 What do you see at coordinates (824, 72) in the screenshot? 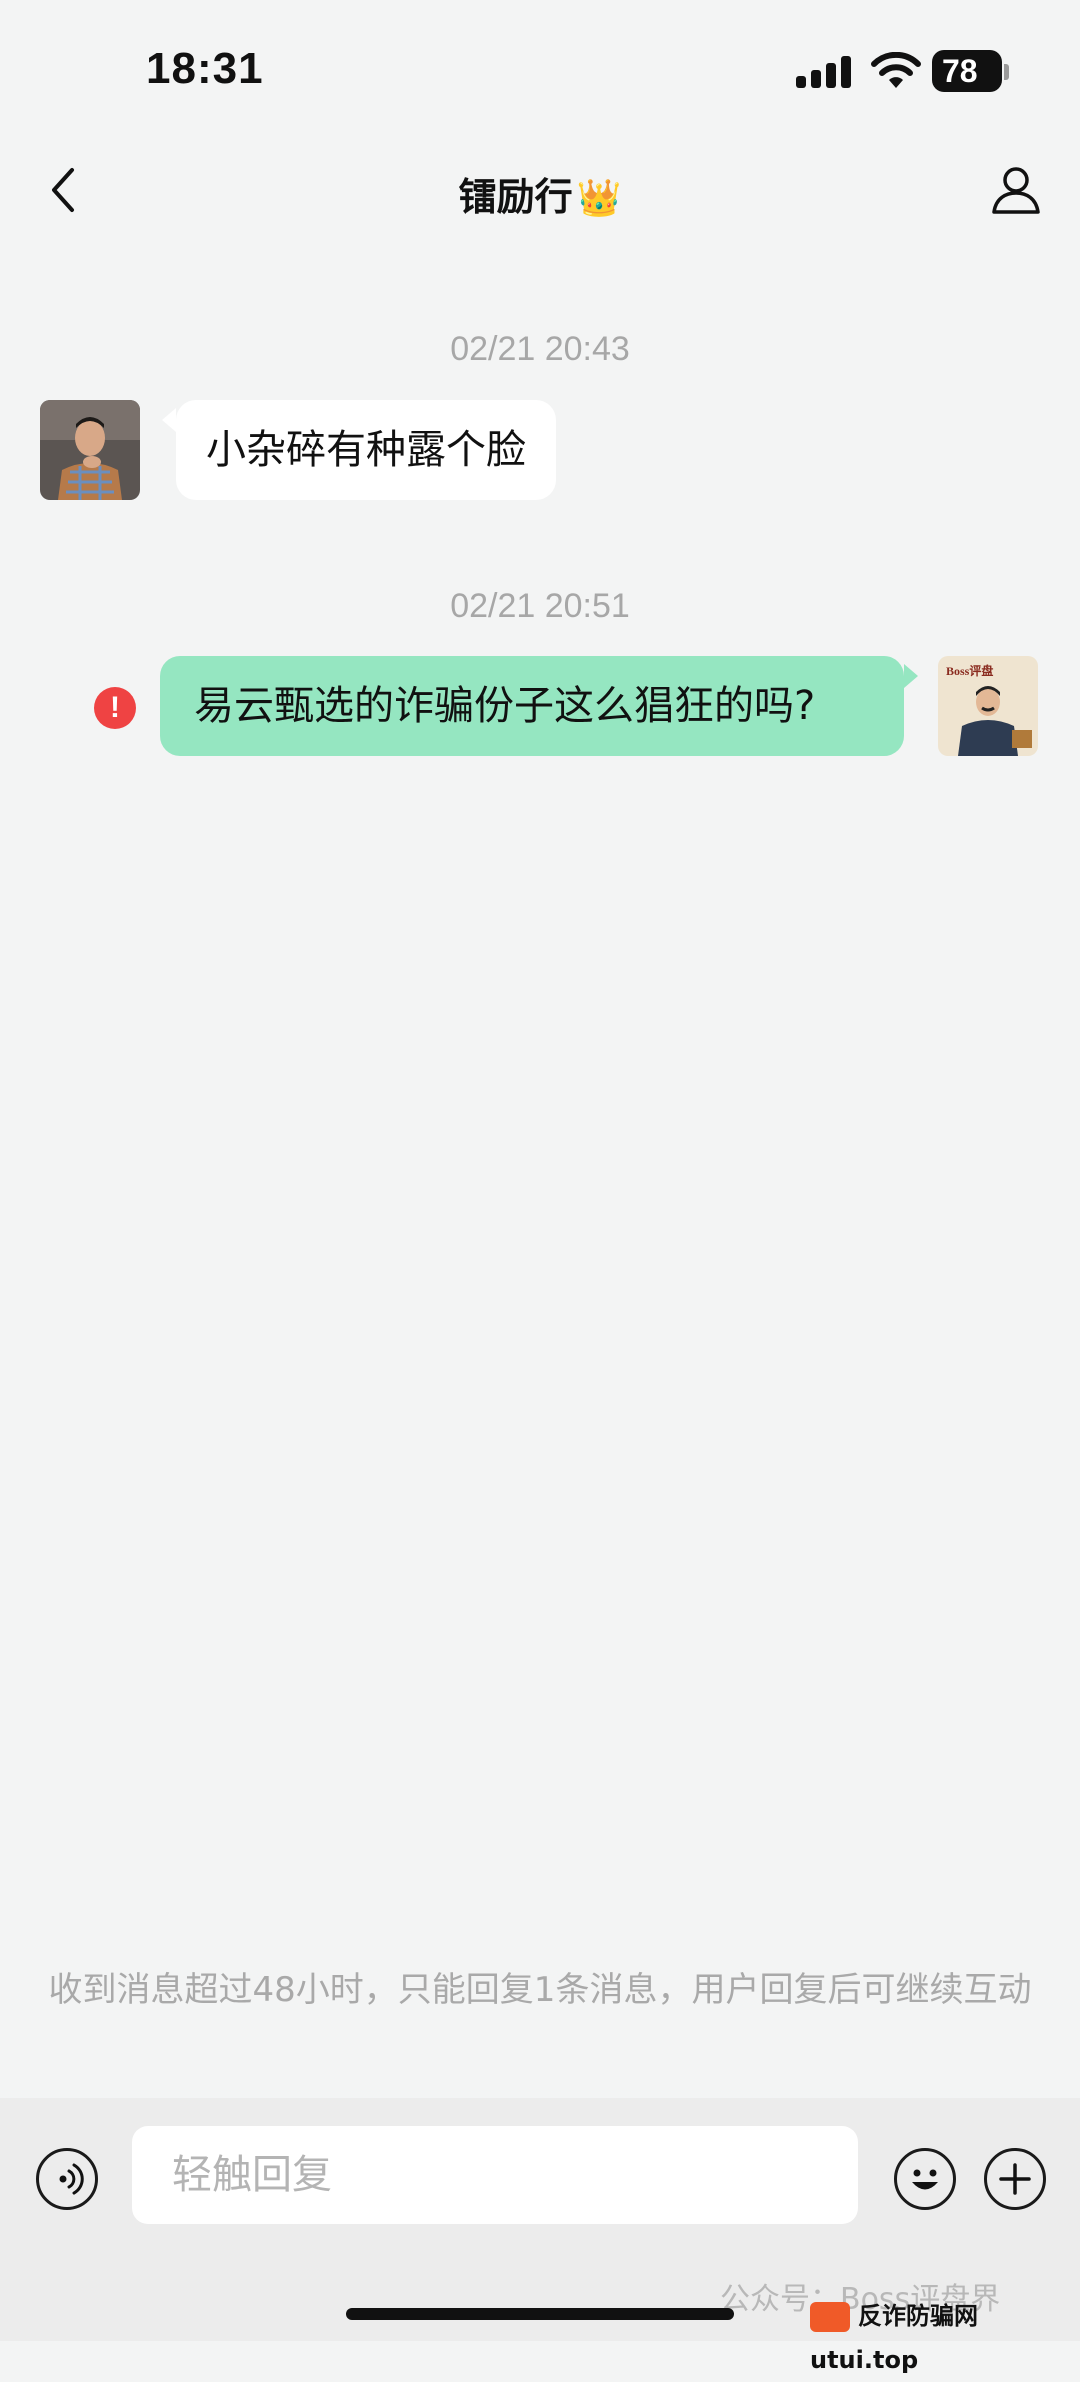
I see `cellular-signal-icon` at bounding box center [824, 72].